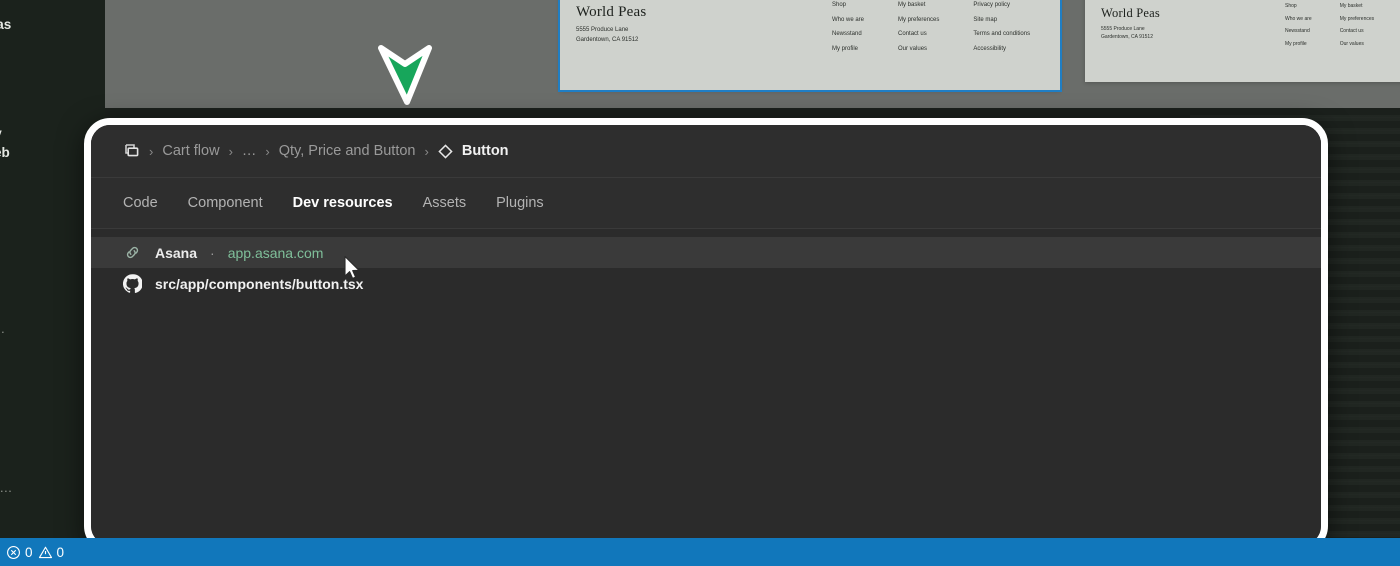 The height and width of the screenshot is (566, 1400). I want to click on dev-resource-label: Asana, so click(176, 252).